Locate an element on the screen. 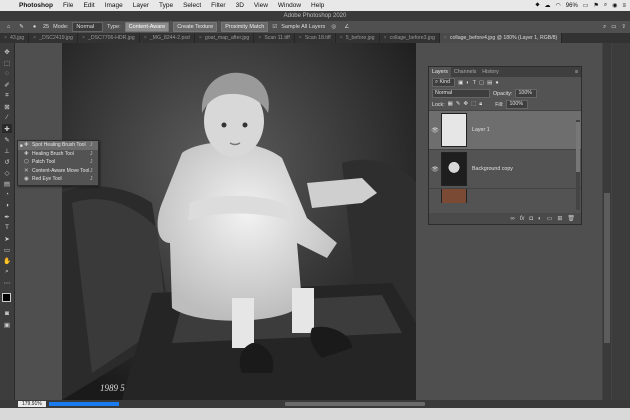 The width and height of the screenshot is (630, 420). type-tool-icon: T is located at coordinates (7, 227).